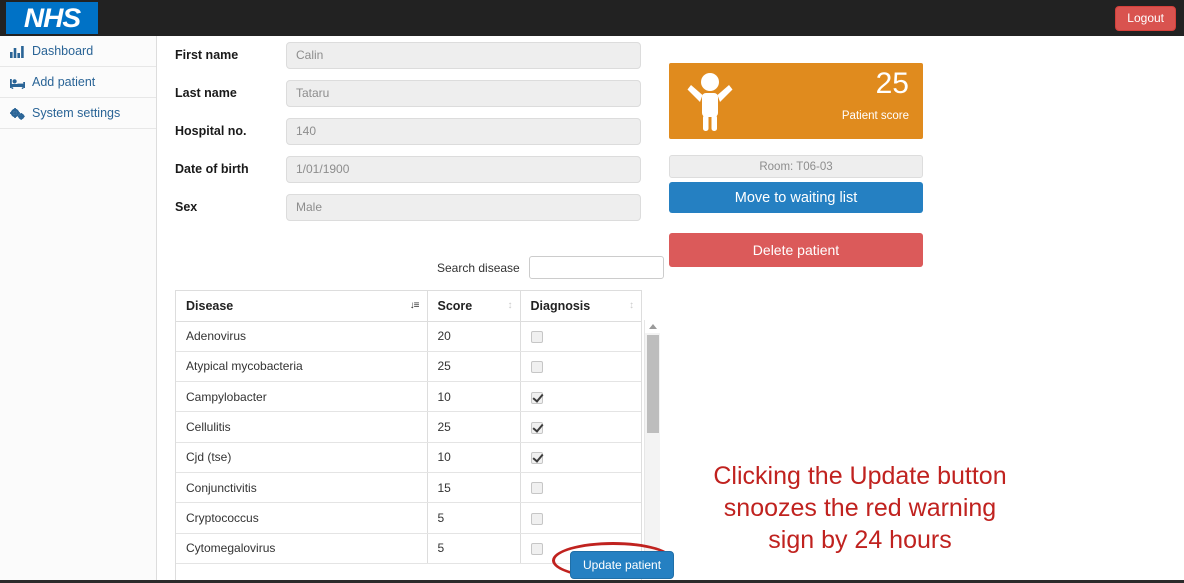 Image resolution: width=1184 pixels, height=583 pixels. I want to click on table-row: Cellulitis 25, so click(408, 427).